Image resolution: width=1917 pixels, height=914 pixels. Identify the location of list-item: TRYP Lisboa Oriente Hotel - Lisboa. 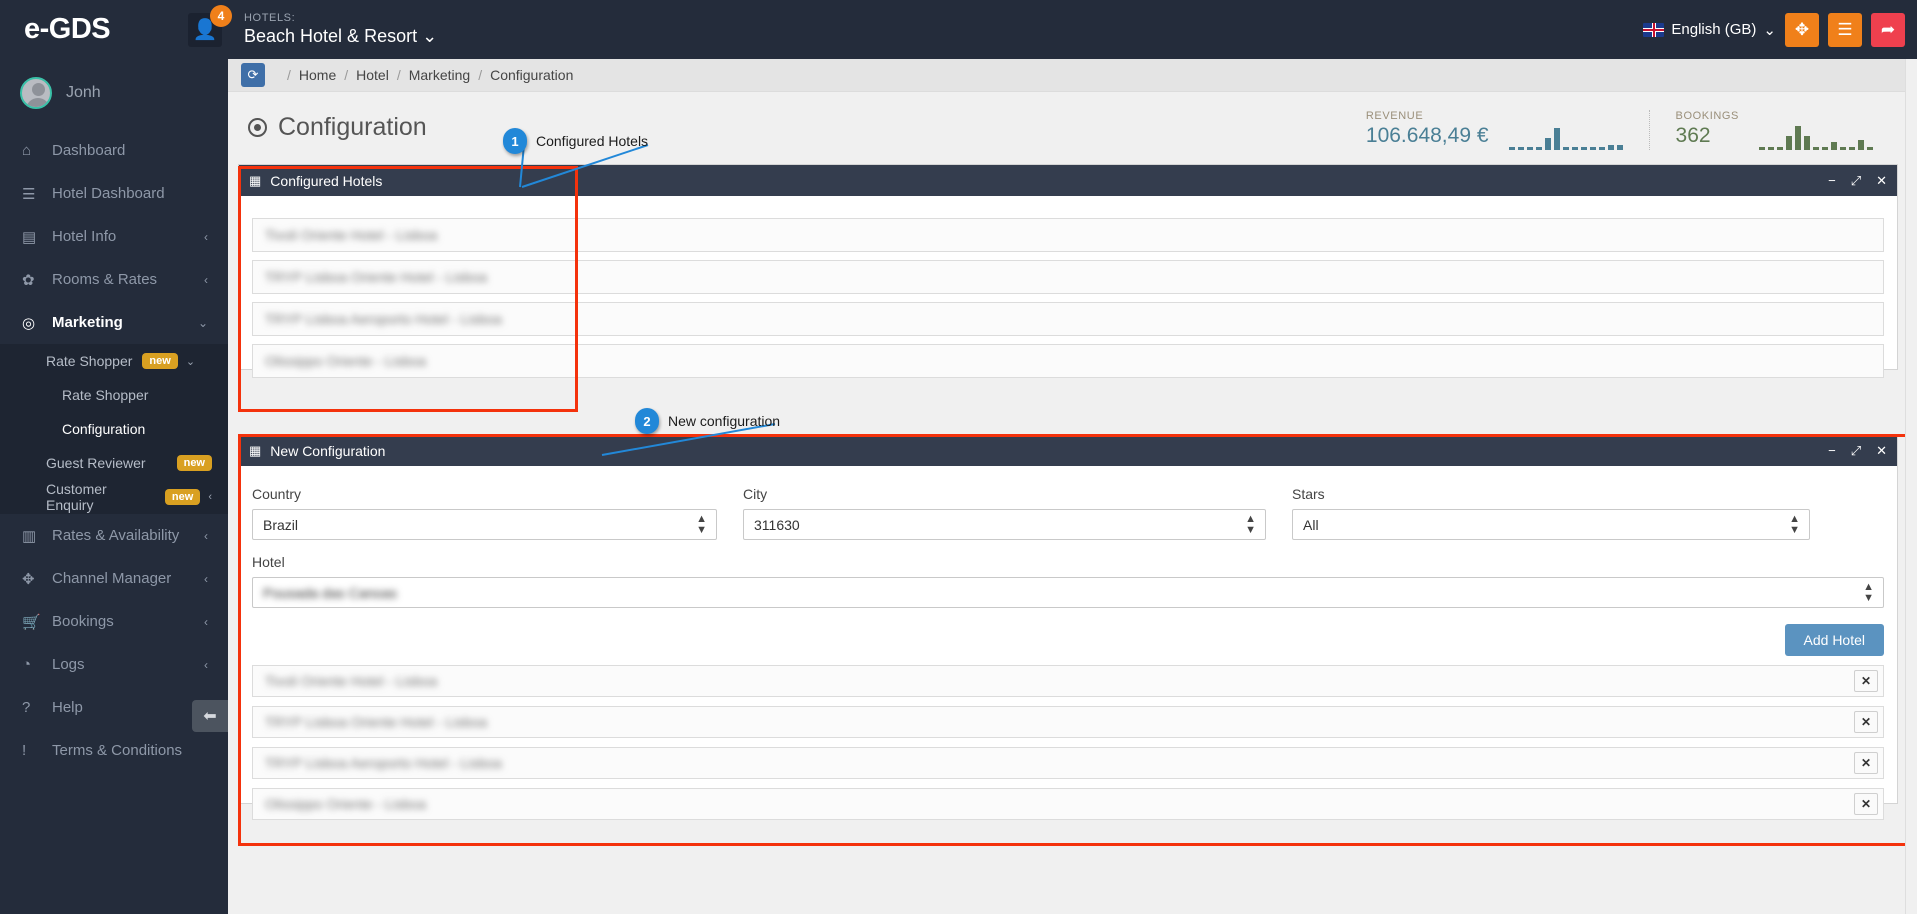
(1068, 277).